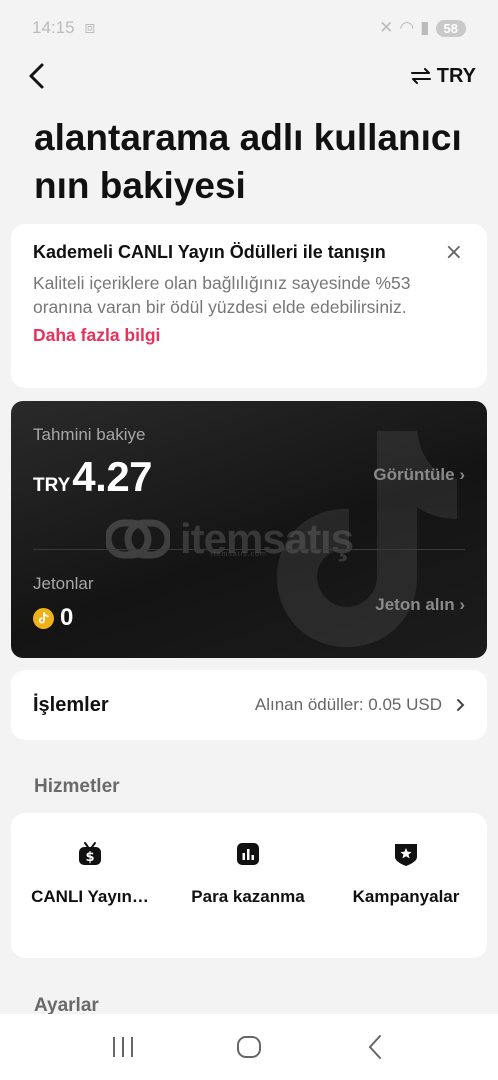 The image size is (498, 1080). I want to click on back-nav-icon, so click(374, 1047).